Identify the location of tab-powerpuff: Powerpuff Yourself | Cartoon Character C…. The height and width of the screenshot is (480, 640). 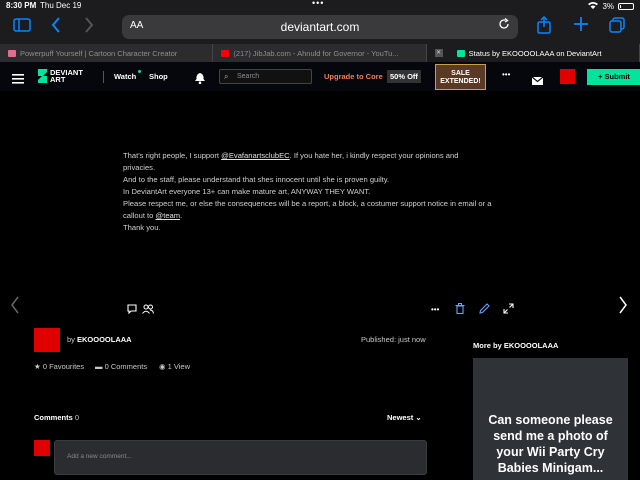
(107, 53).